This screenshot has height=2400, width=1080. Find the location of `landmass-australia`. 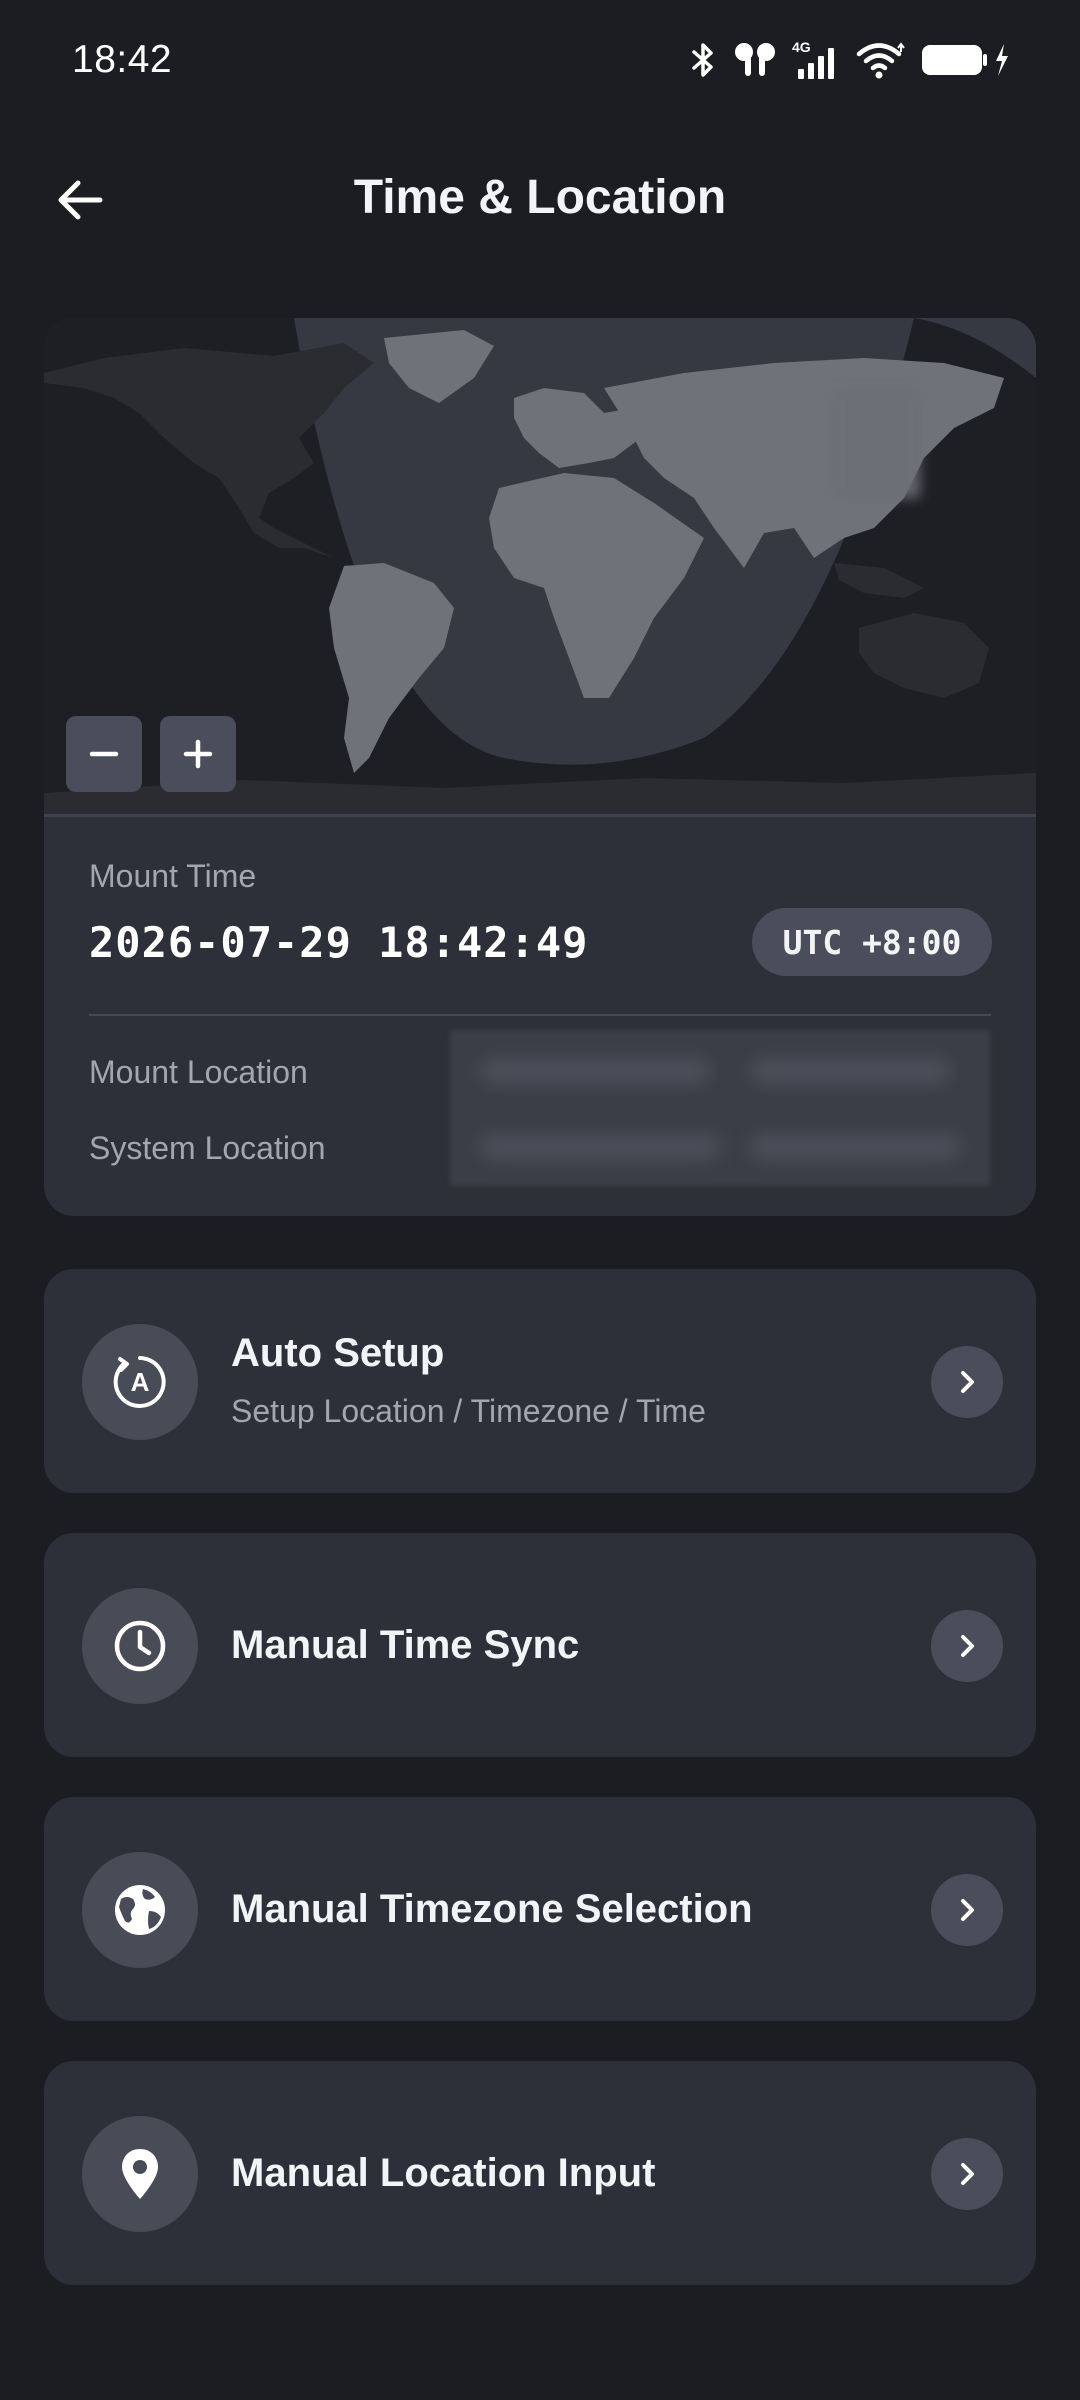

landmass-australia is located at coordinates (924, 655).